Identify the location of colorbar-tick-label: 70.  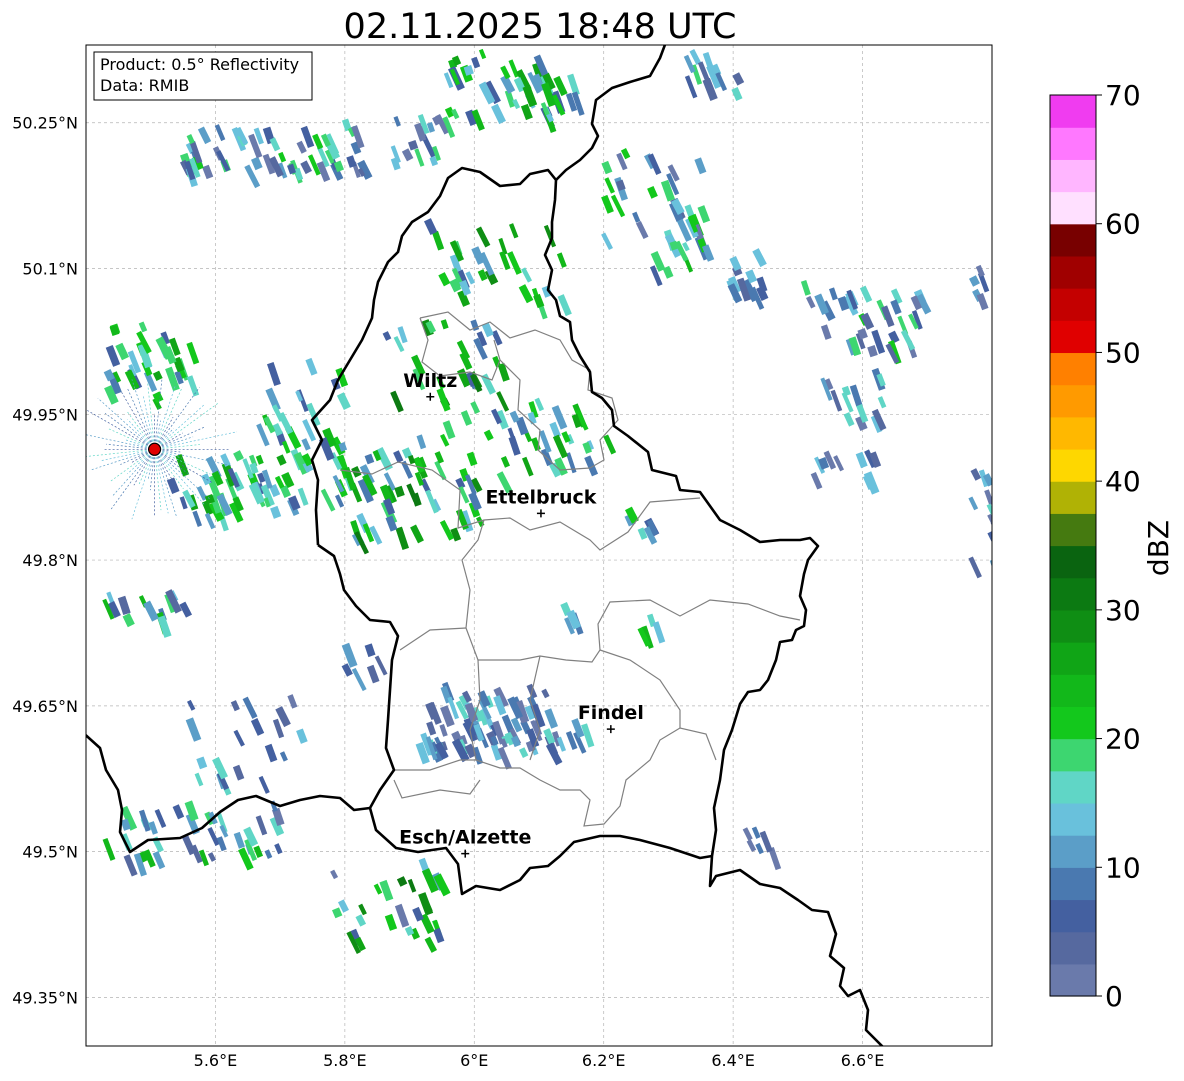
(1123, 95).